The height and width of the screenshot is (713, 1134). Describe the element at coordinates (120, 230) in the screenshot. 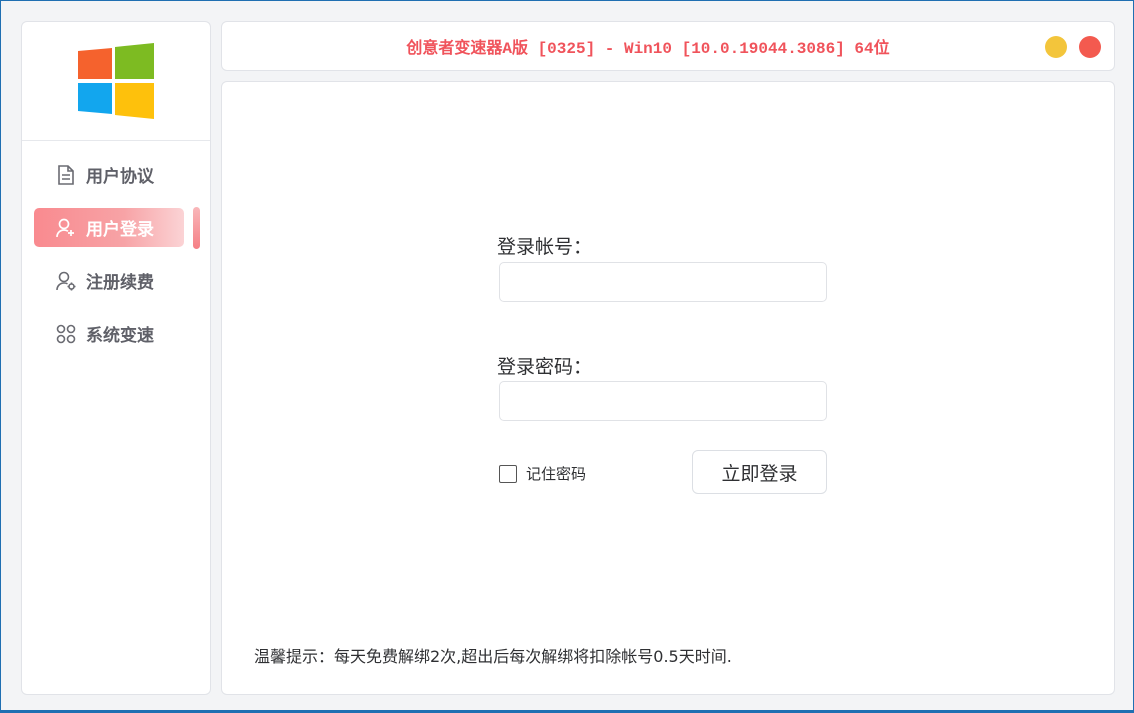

I see `sidebar-item-label: 用户登录` at that location.